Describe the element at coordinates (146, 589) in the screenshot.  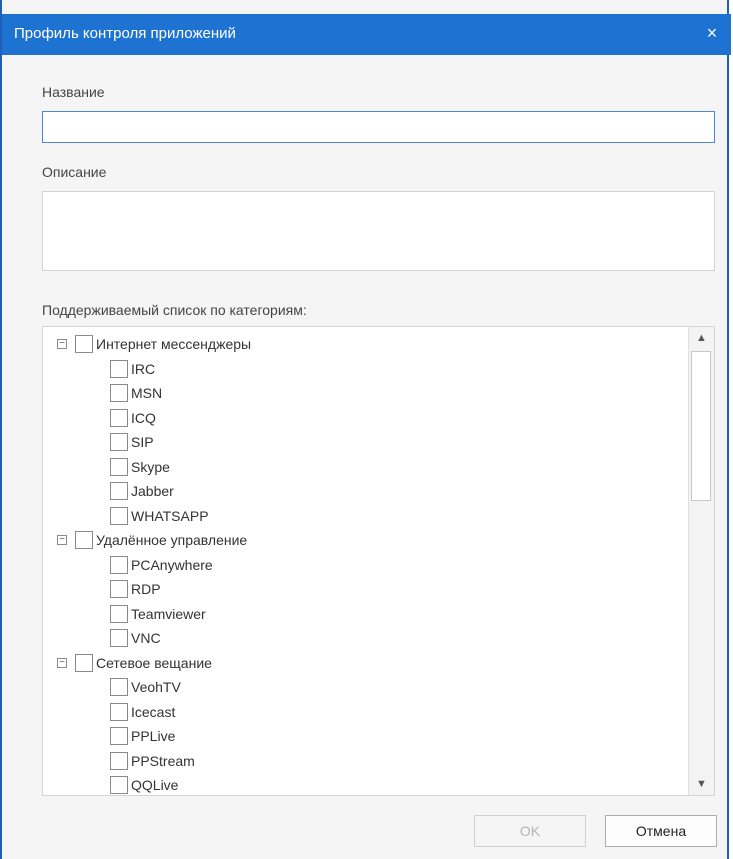
I see `item-label: RDP` at that location.